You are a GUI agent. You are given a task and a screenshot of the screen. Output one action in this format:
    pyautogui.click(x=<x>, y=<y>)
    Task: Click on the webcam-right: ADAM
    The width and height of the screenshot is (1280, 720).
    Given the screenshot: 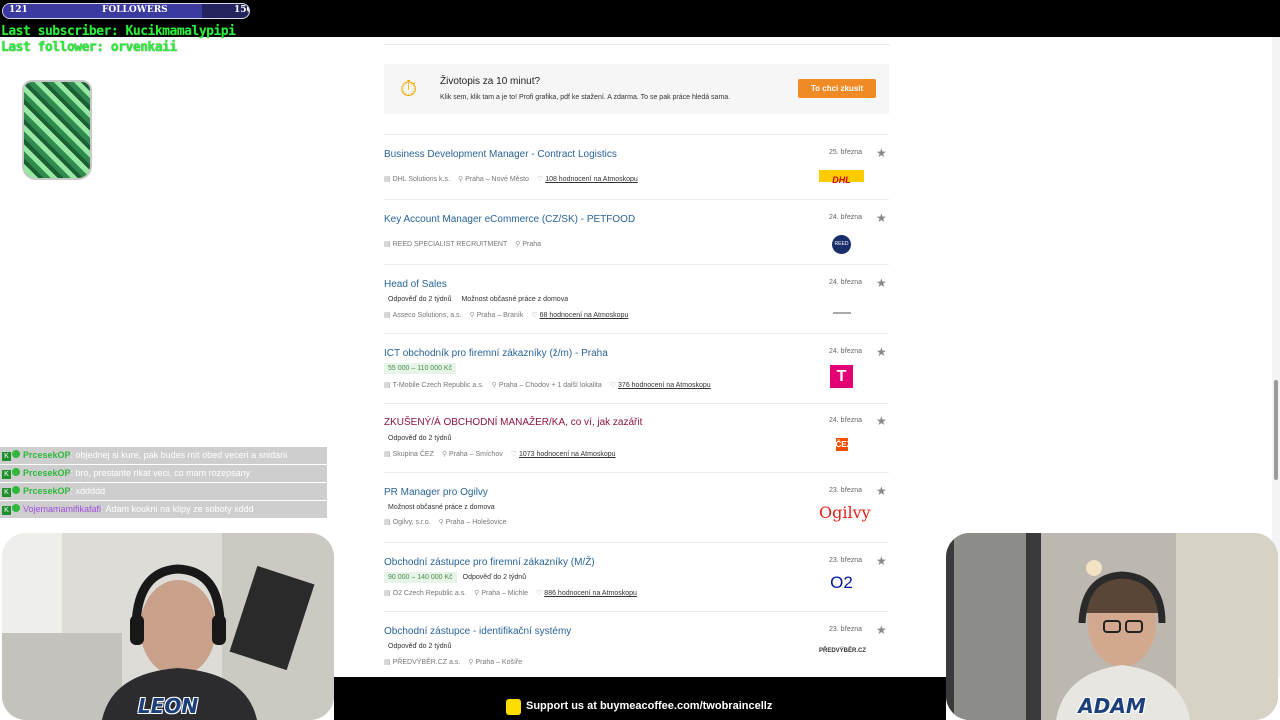 What is the action you would take?
    pyautogui.click(x=1112, y=626)
    